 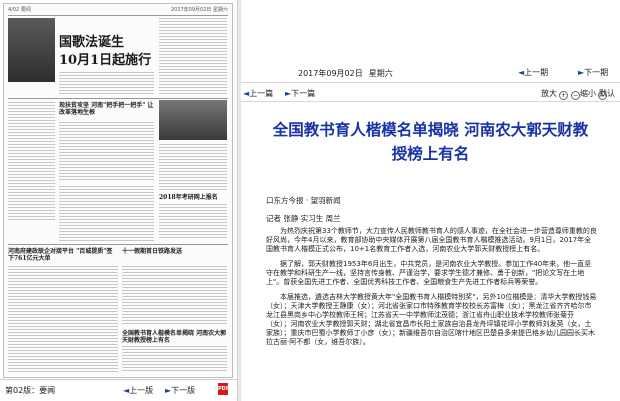 I want to click on page-number-label: 4/02 要闻, so click(x=19, y=10).